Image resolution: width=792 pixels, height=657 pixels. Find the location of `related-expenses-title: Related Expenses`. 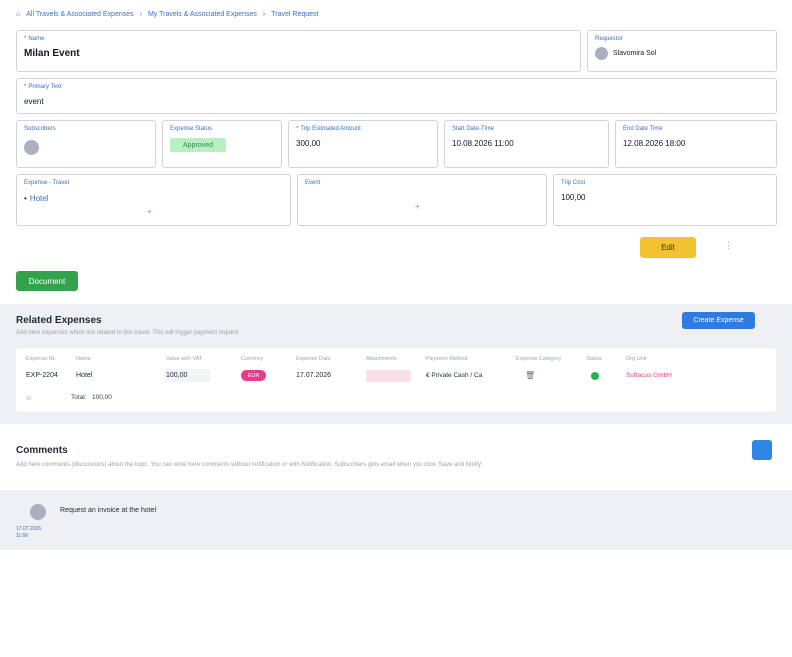

related-expenses-title: Related Expenses is located at coordinates (59, 320).